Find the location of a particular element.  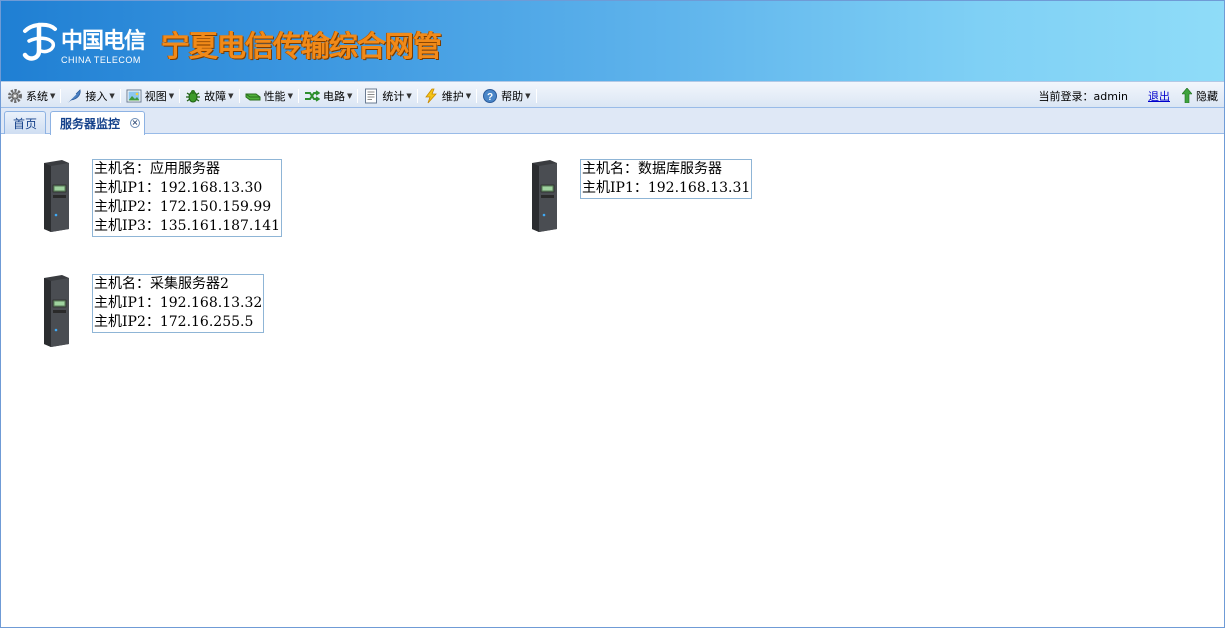

menu-fault-label: 故障 is located at coordinates (215, 96).